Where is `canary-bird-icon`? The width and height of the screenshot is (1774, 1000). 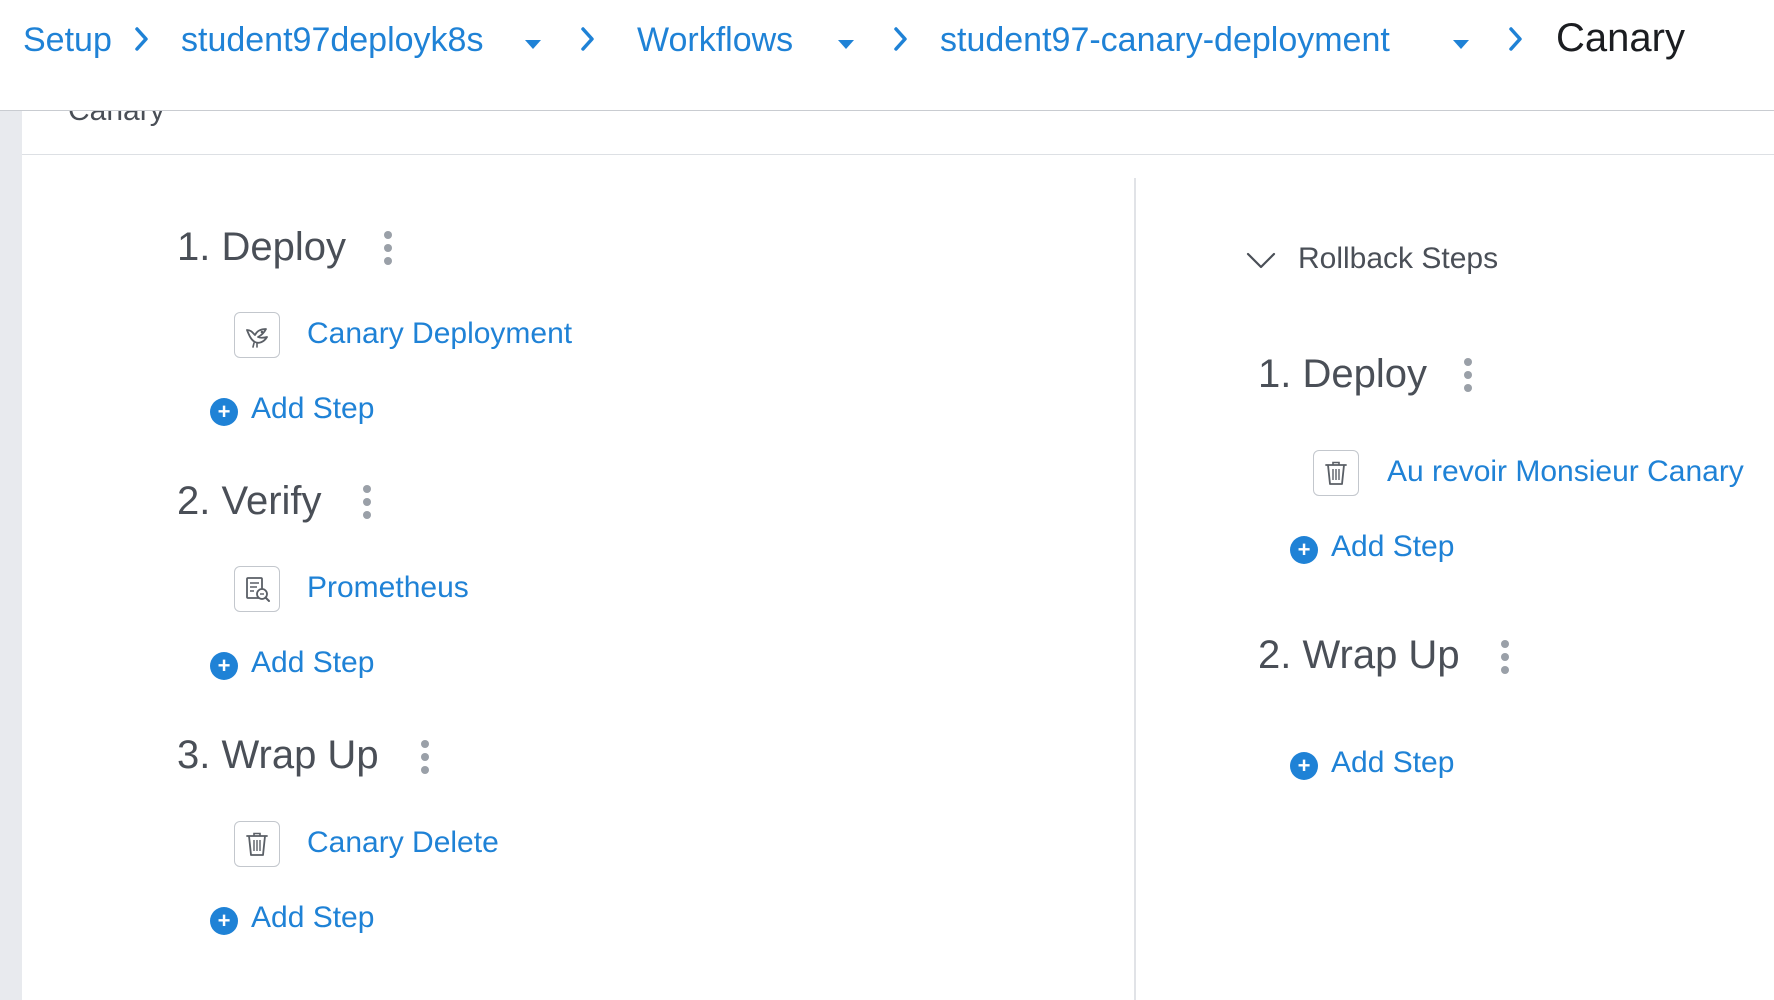 canary-bird-icon is located at coordinates (257, 335).